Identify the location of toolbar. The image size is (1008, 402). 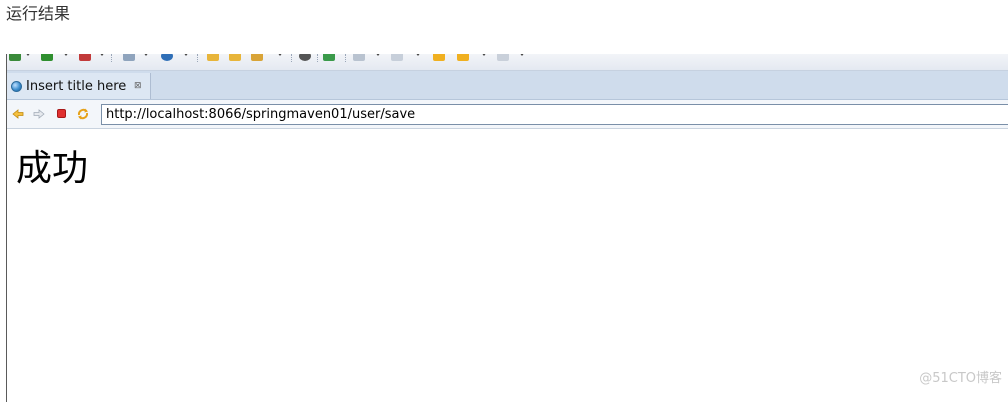
(507, 62).